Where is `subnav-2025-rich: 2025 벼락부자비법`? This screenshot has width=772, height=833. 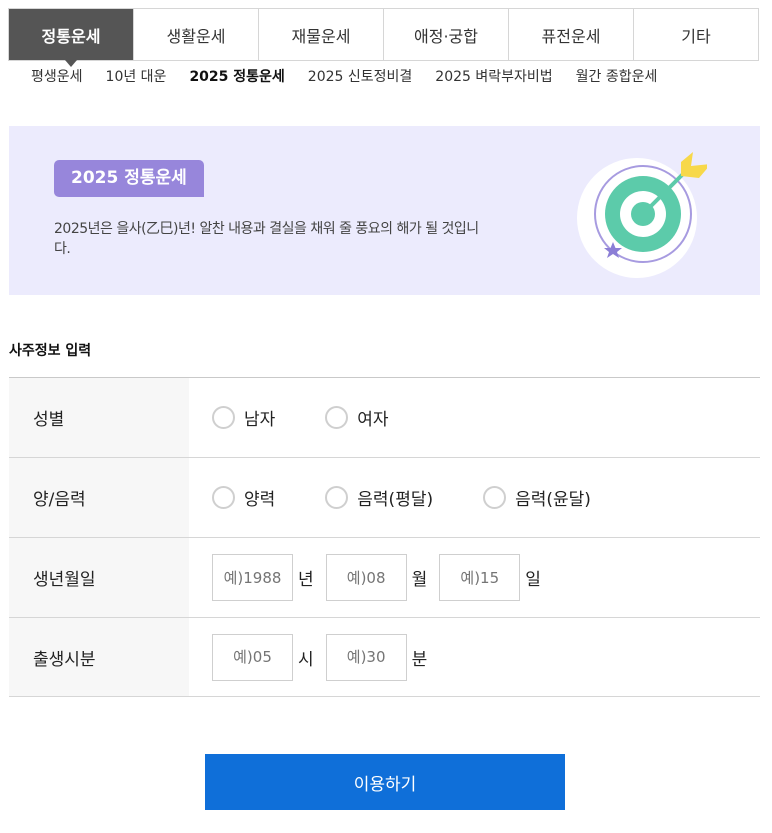
subnav-2025-rich: 2025 벼락부자비법 is located at coordinates (493, 77).